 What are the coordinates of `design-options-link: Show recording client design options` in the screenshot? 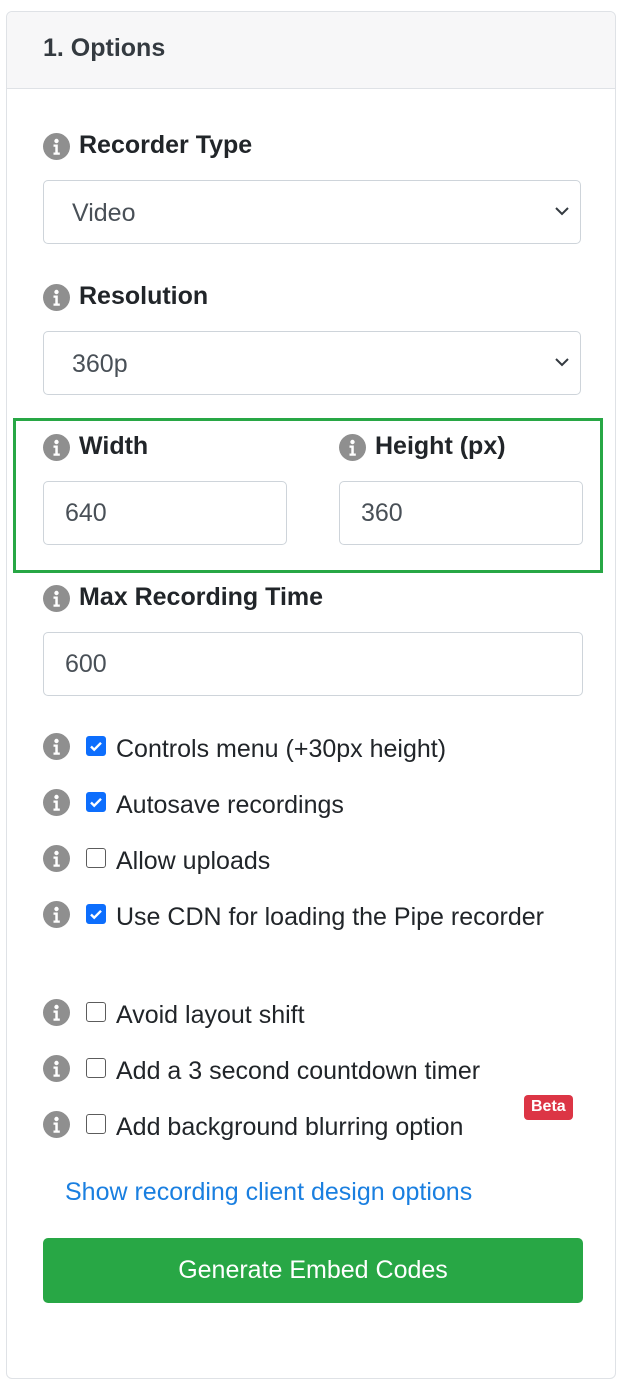 It's located at (268, 1192).